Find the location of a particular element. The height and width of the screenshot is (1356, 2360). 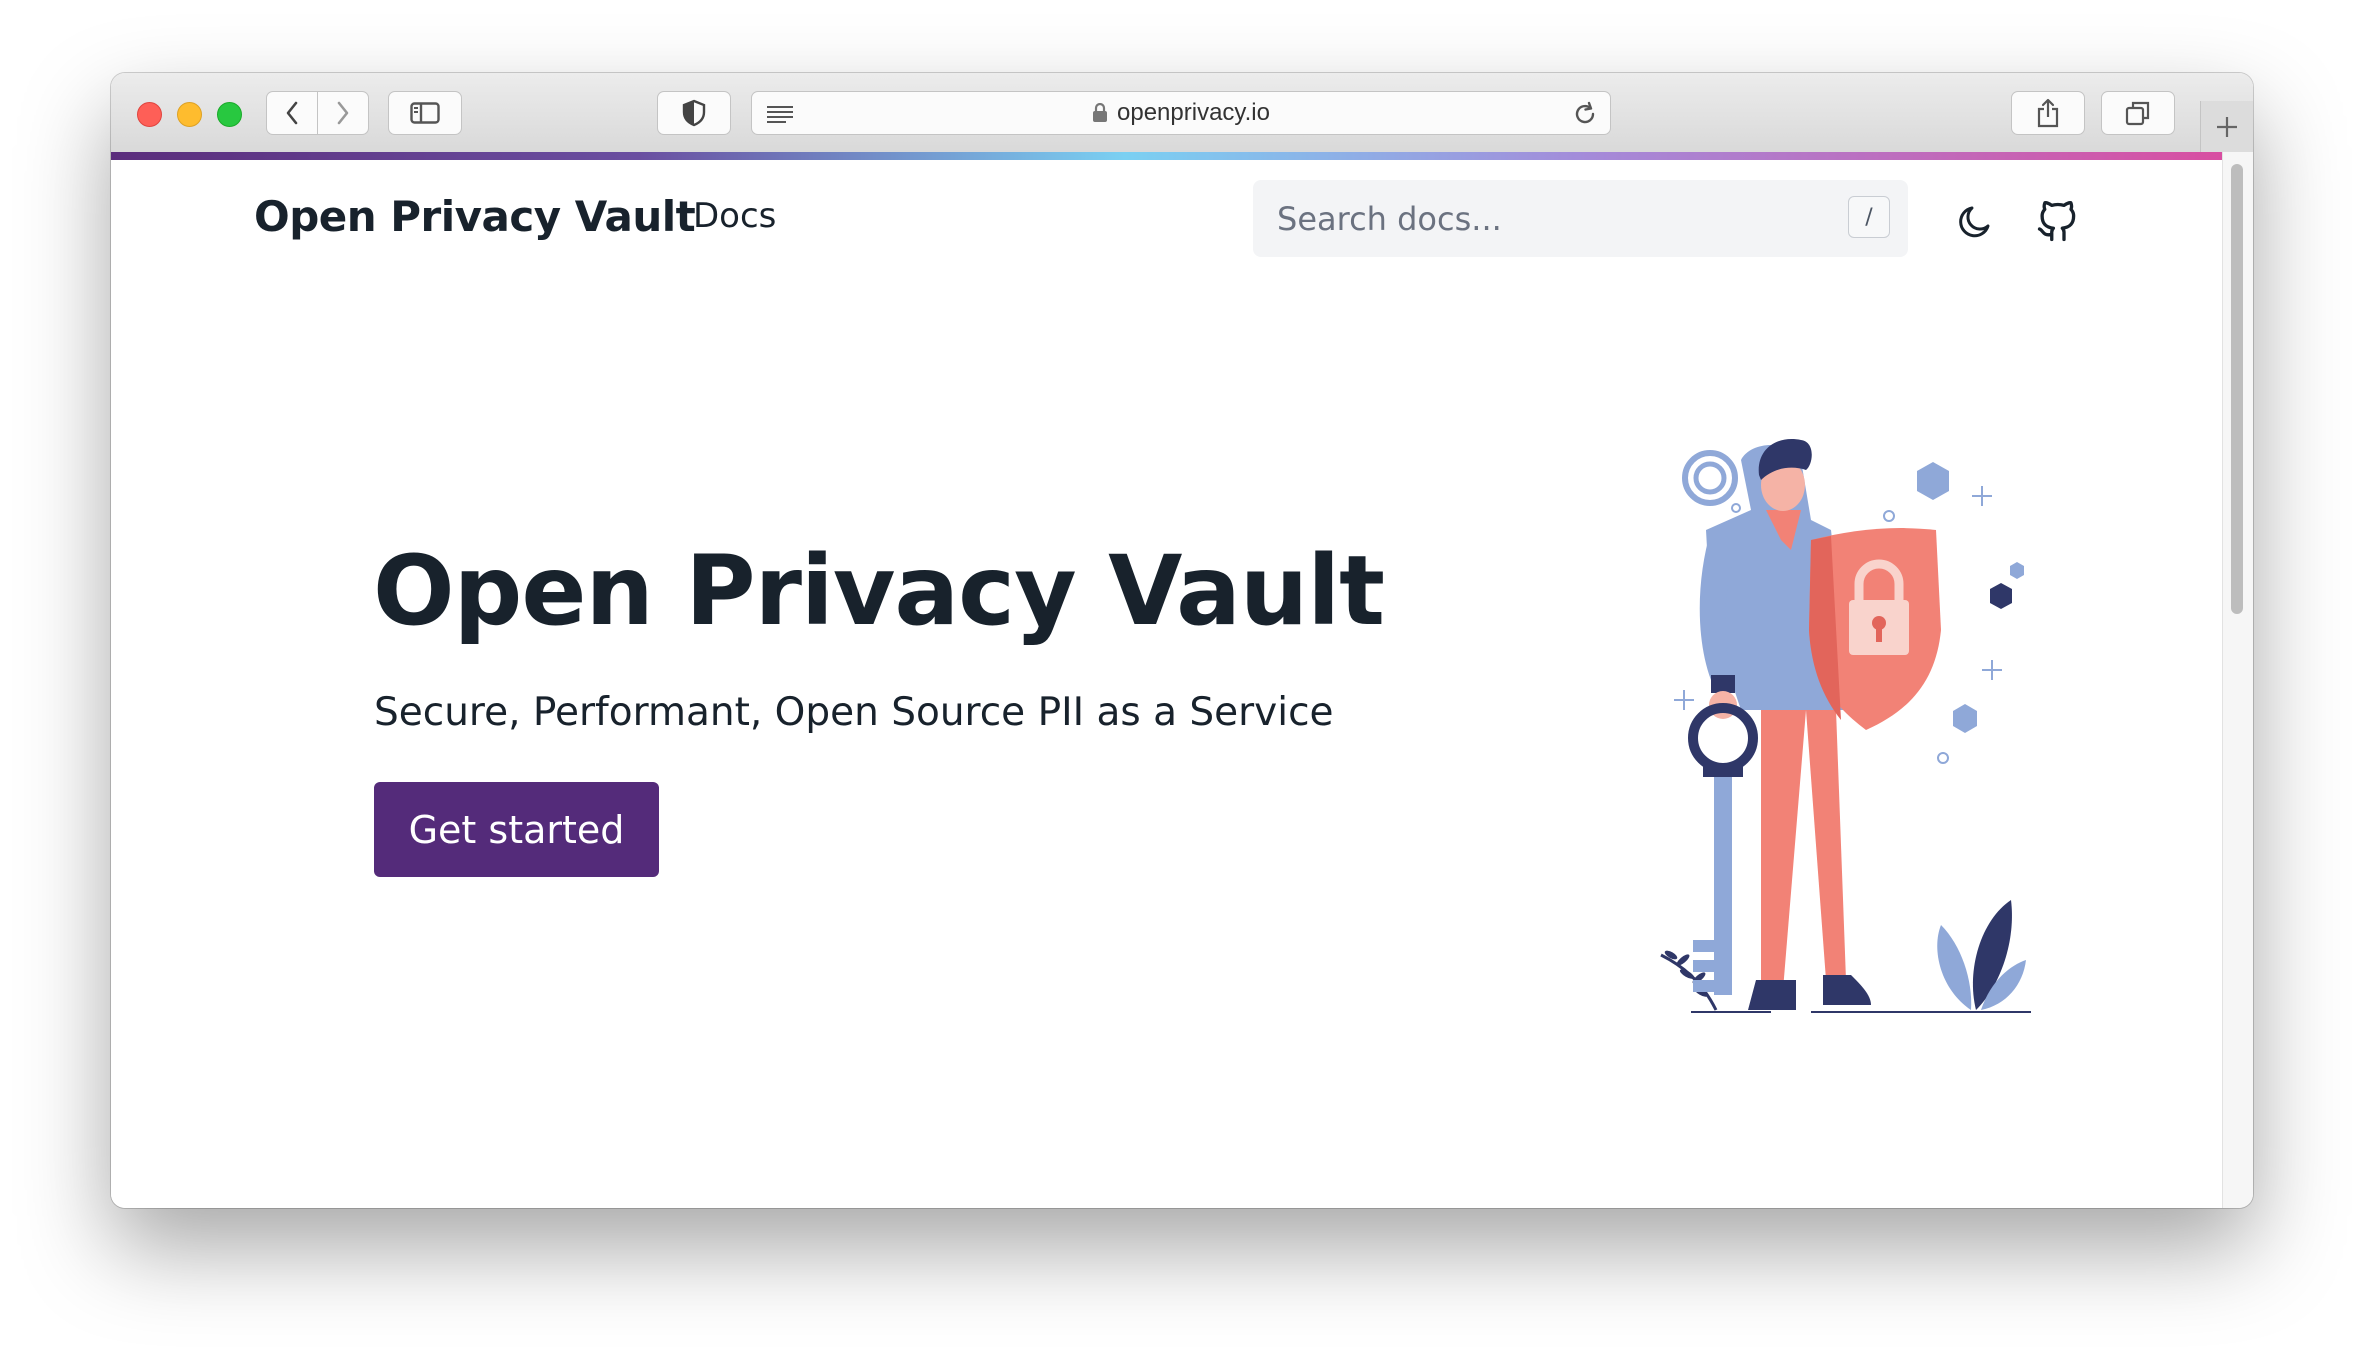

moon-icon is located at coordinates (1974, 222).